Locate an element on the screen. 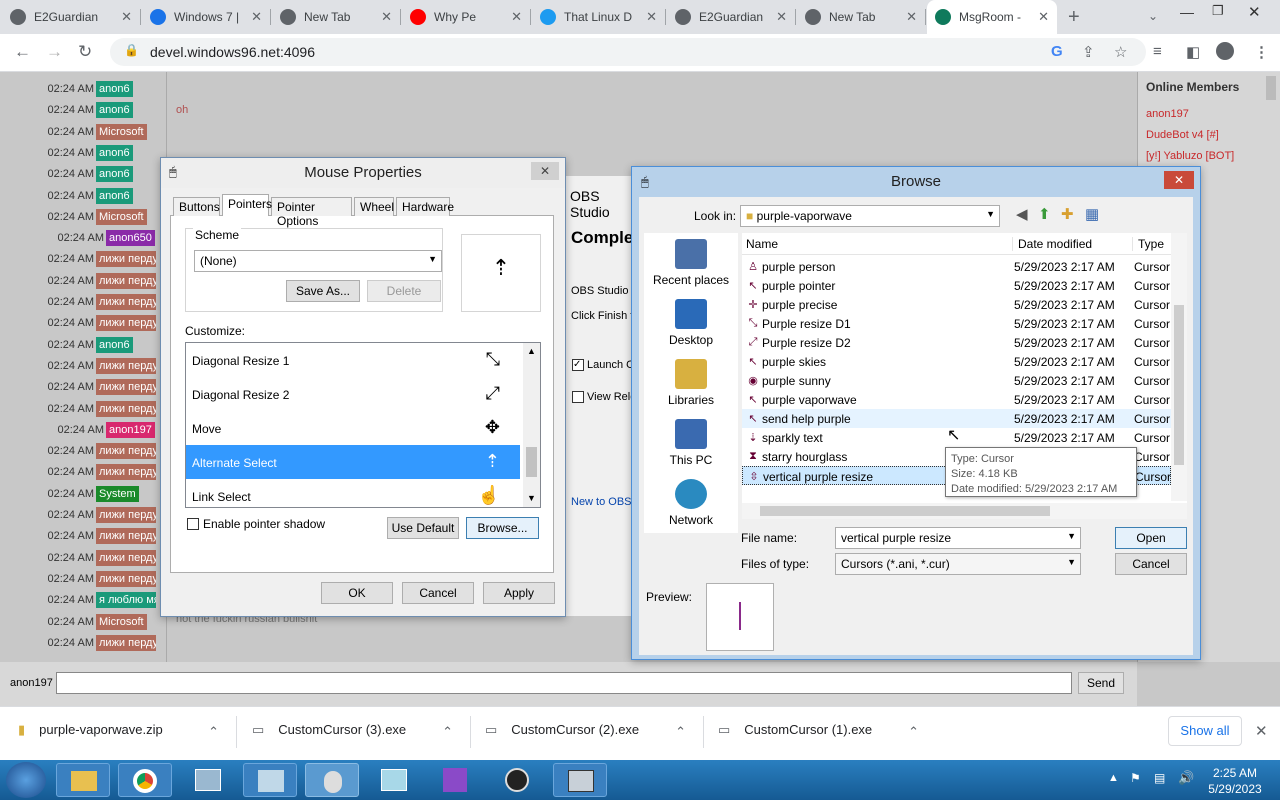 The image size is (1280, 800). hscroll-thumb is located at coordinates (905, 511).